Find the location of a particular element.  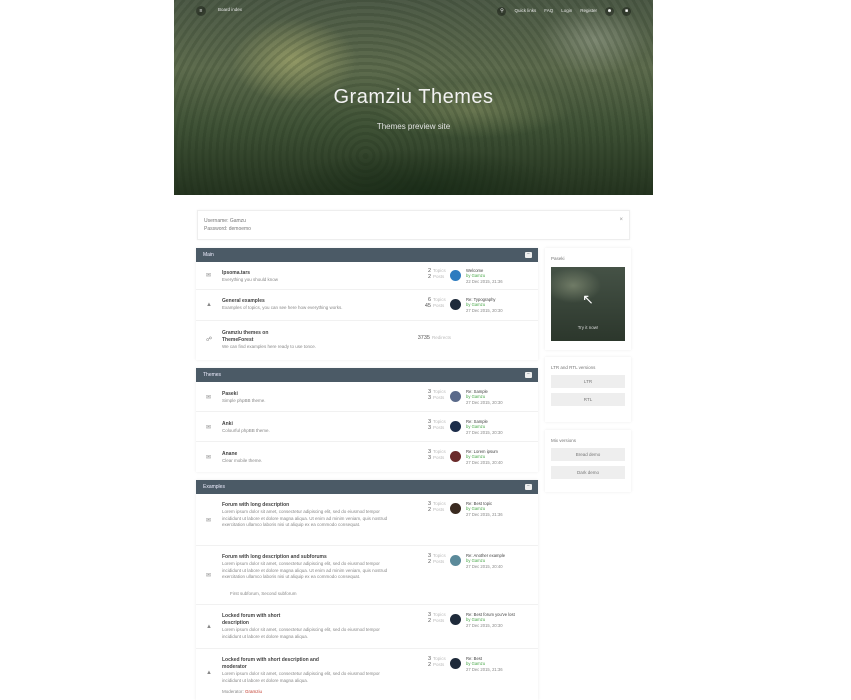

forum-title-line2: ThemeForest is located at coordinates (237, 340).